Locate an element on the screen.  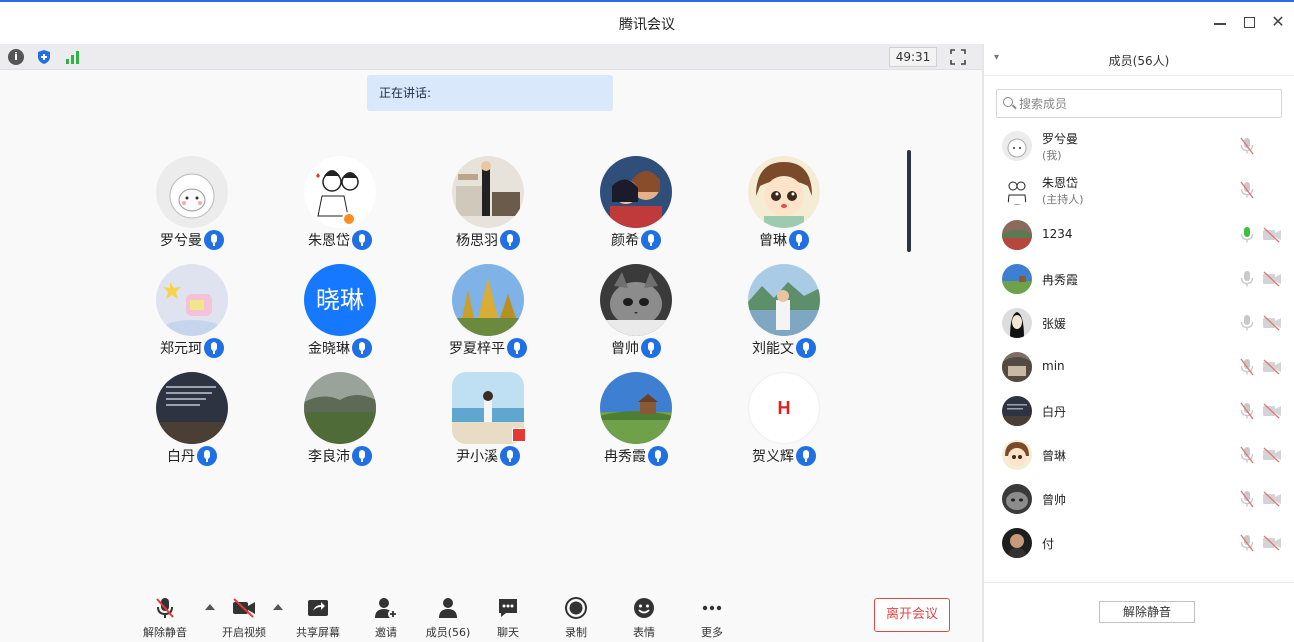
add-user-icon is located at coordinates (386, 608).